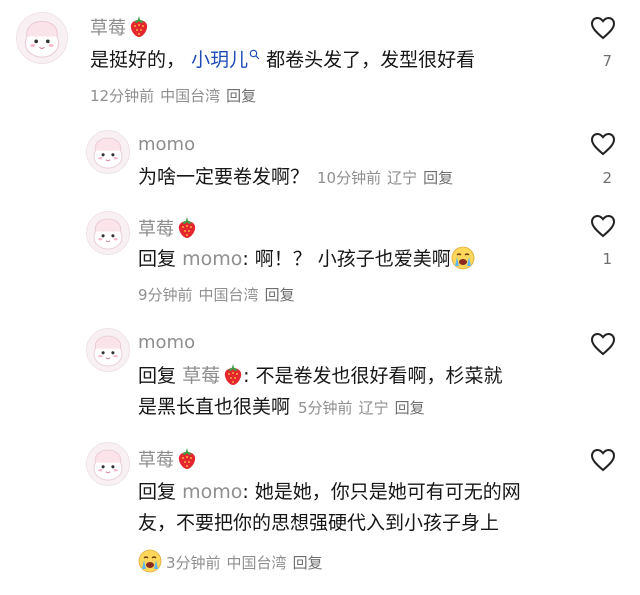 The width and height of the screenshot is (640, 595). Describe the element at coordinates (319, 523) in the screenshot. I see `comment-line-2: 友，不要把你的思想强硬代入到小孩子身上` at that location.